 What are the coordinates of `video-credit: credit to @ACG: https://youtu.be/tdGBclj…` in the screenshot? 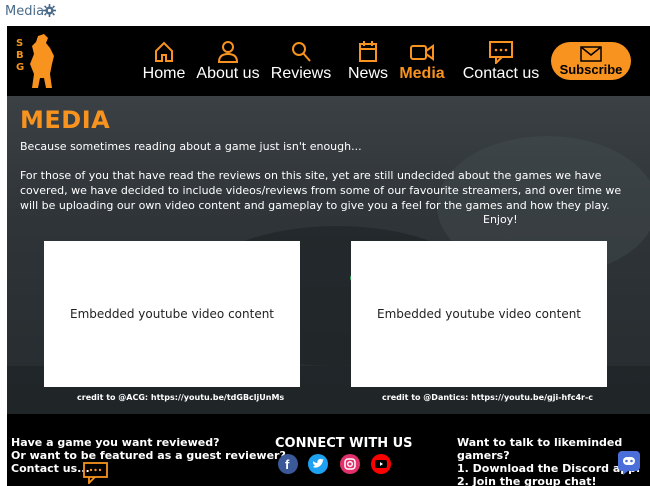 It's located at (180, 397).